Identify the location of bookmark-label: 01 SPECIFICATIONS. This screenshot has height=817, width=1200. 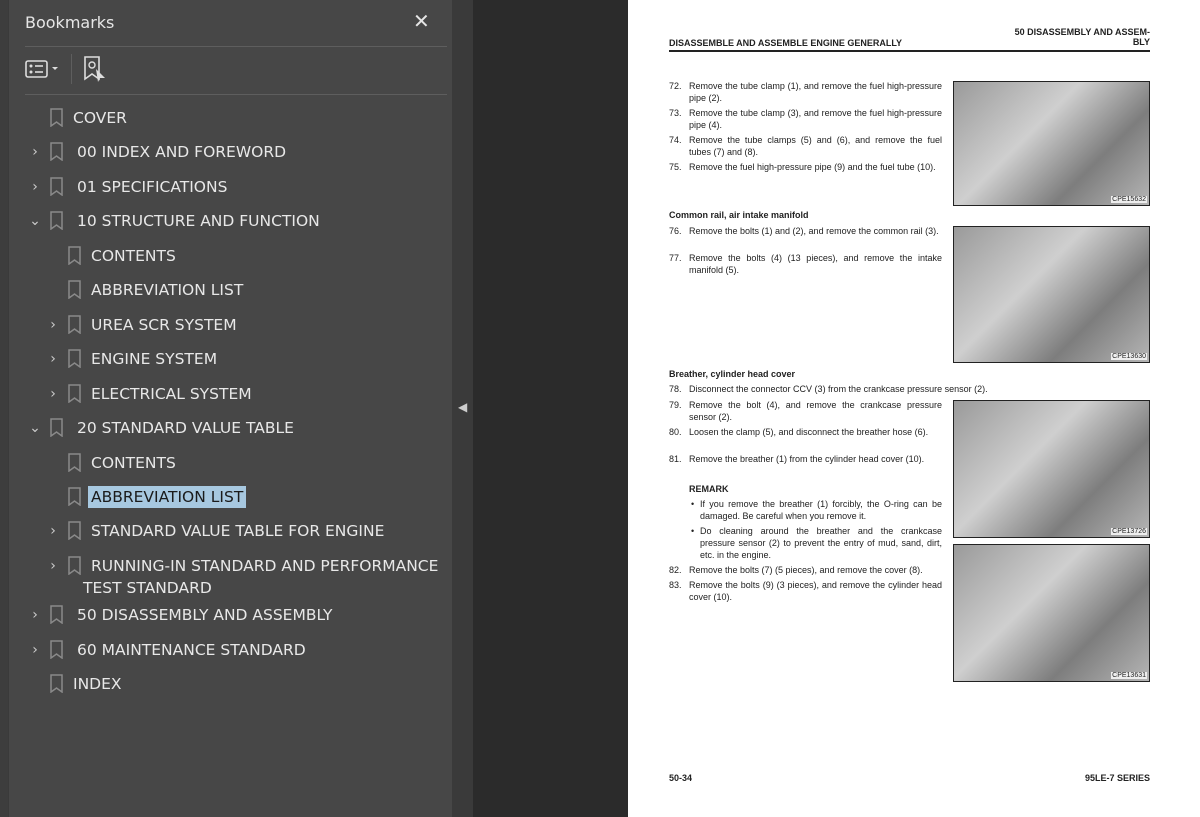
(152, 187).